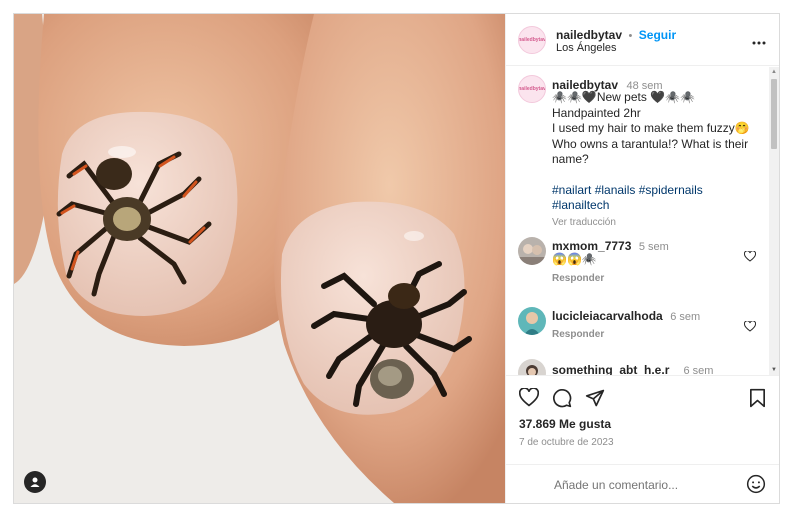  Describe the element at coordinates (652, 223) in the screenshot. I see `translate-link: Ver traducción` at that location.